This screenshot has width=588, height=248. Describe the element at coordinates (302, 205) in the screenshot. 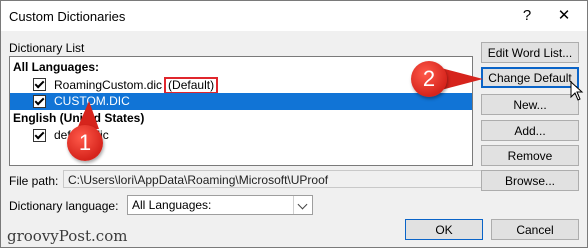

I see `chevron-down-icon` at that location.